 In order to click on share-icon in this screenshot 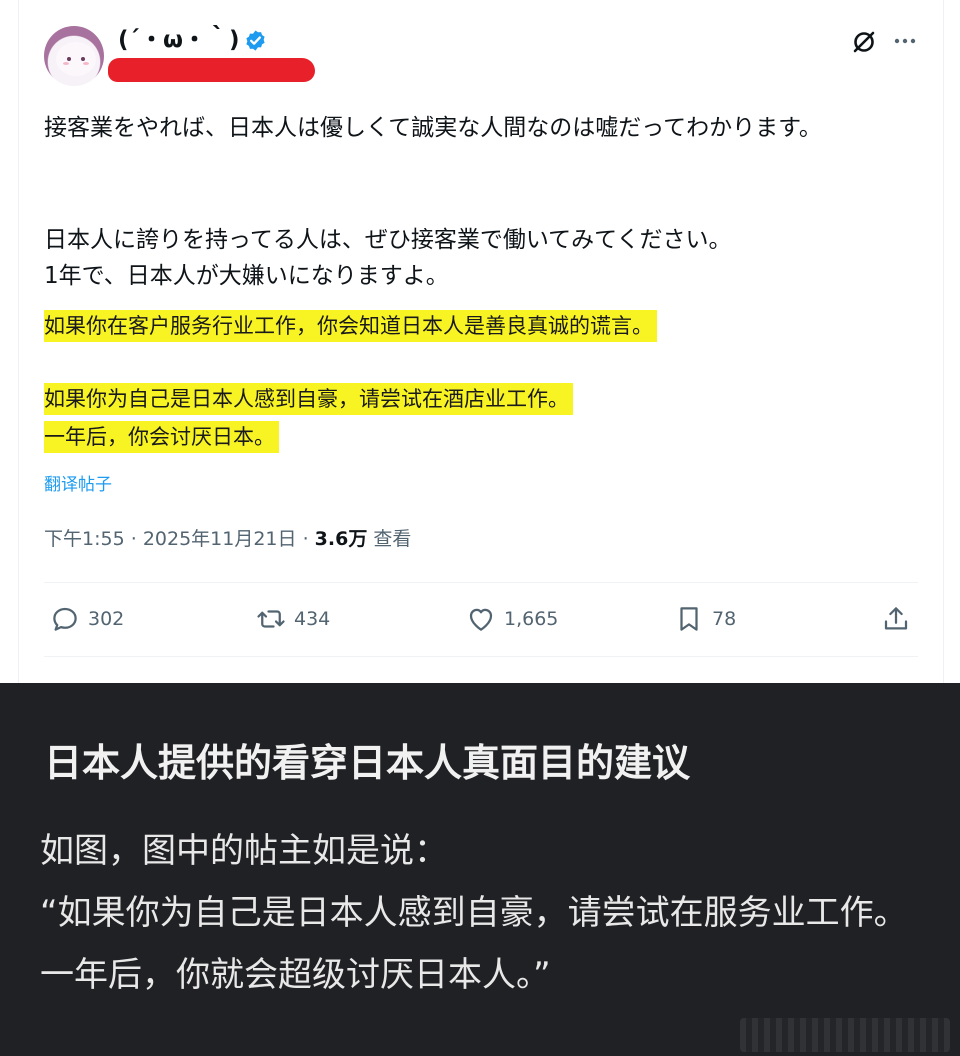, I will do `click(896, 618)`.